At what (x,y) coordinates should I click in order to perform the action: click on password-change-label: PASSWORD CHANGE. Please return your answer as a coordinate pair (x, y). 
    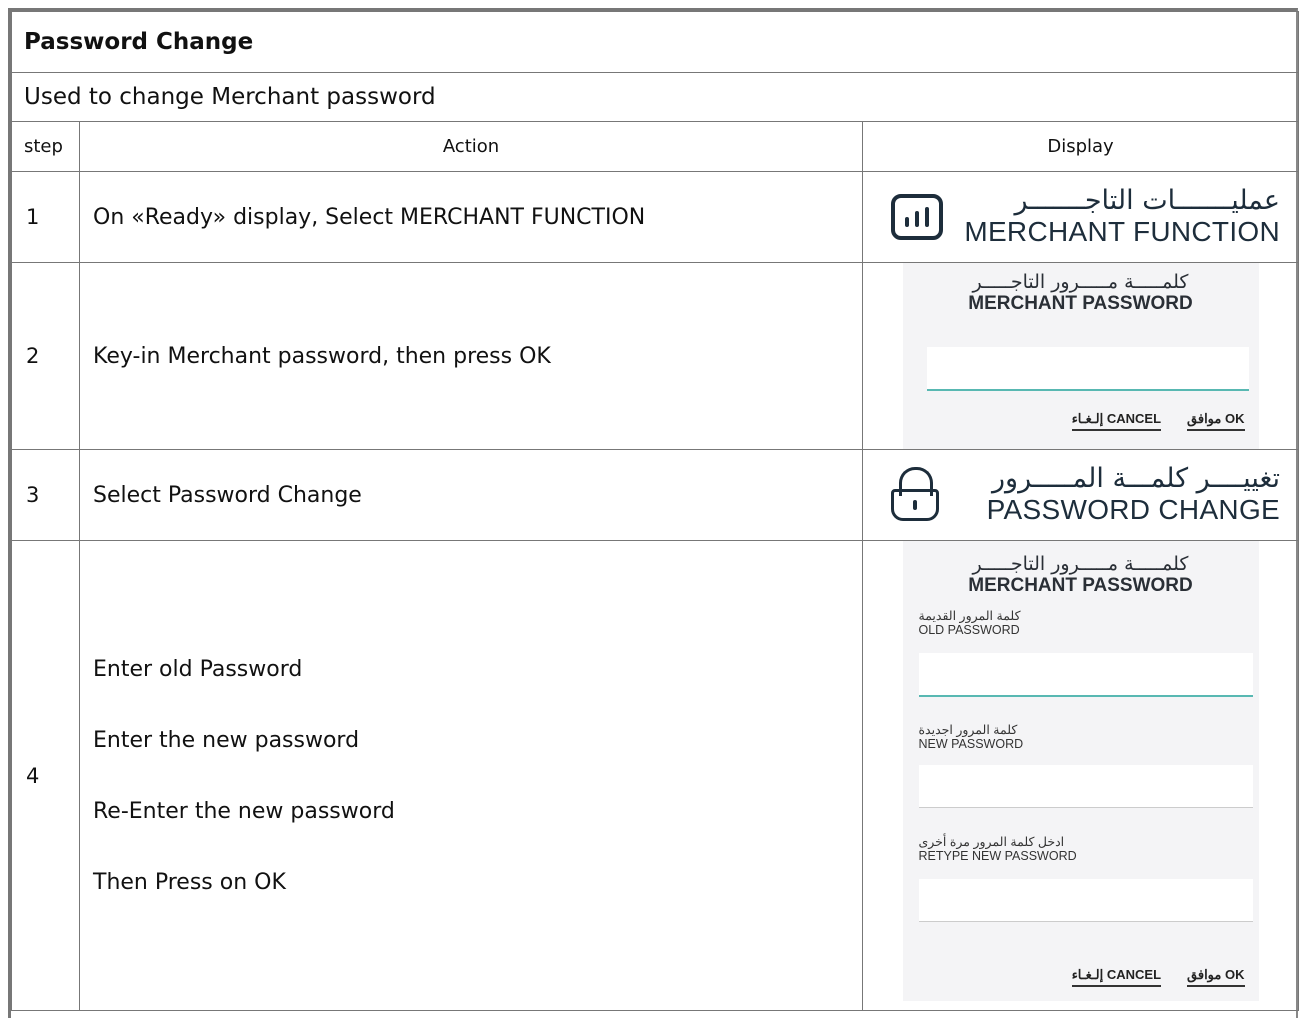
    Looking at the image, I should click on (1133, 509).